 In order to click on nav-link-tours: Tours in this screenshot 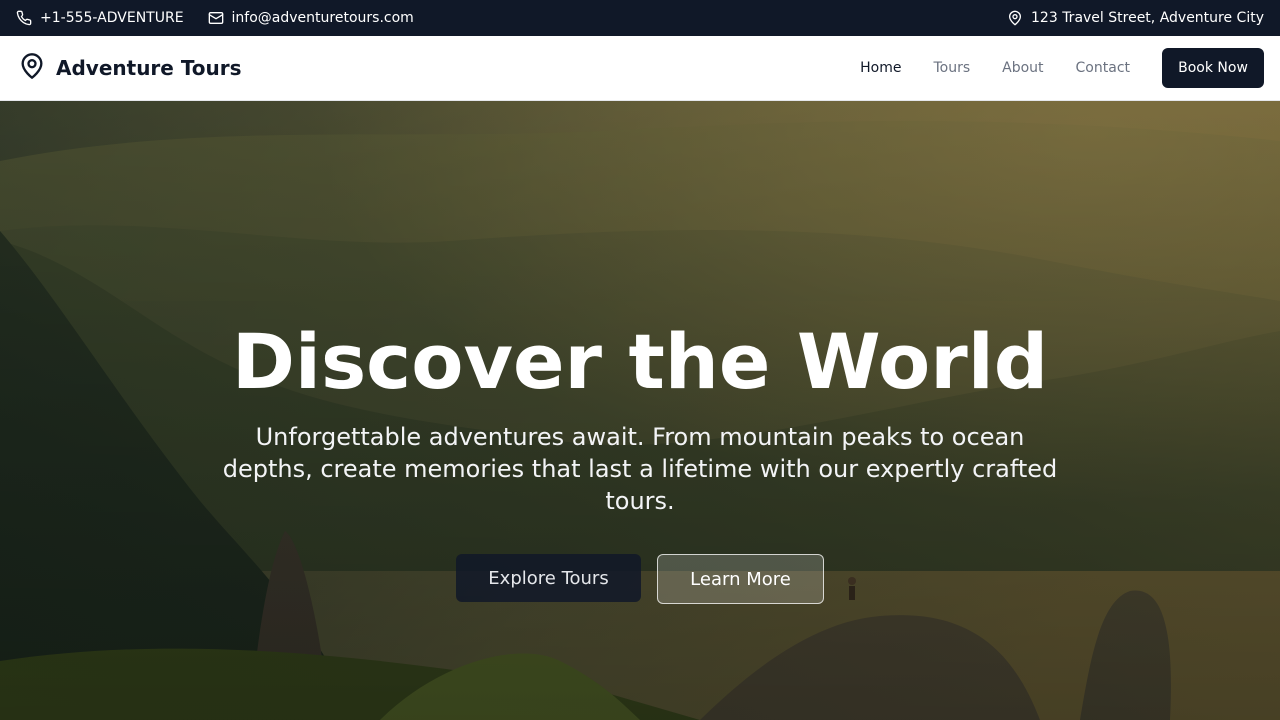, I will do `click(951, 68)`.